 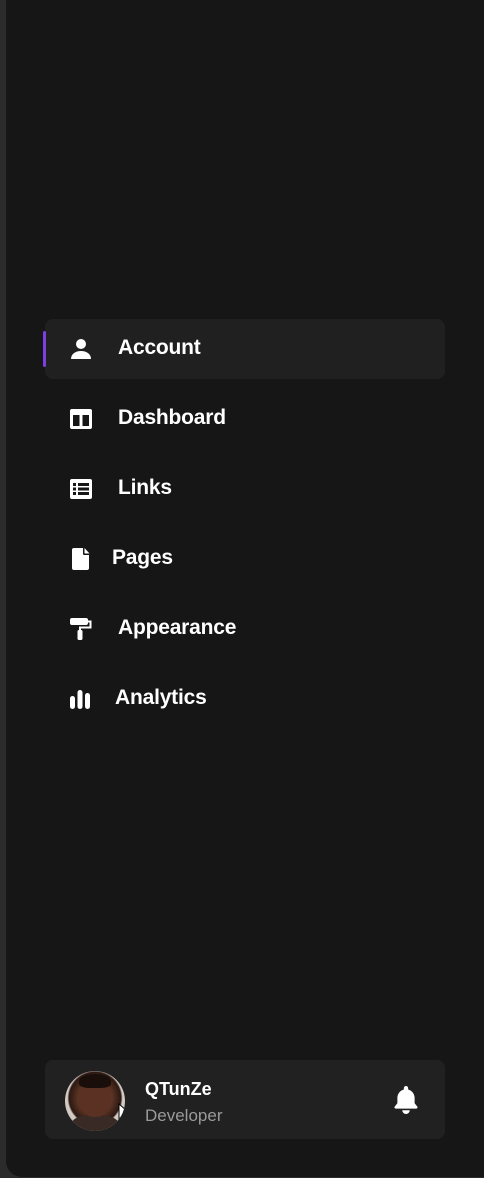 I want to click on list-table-icon, so click(x=81, y=489).